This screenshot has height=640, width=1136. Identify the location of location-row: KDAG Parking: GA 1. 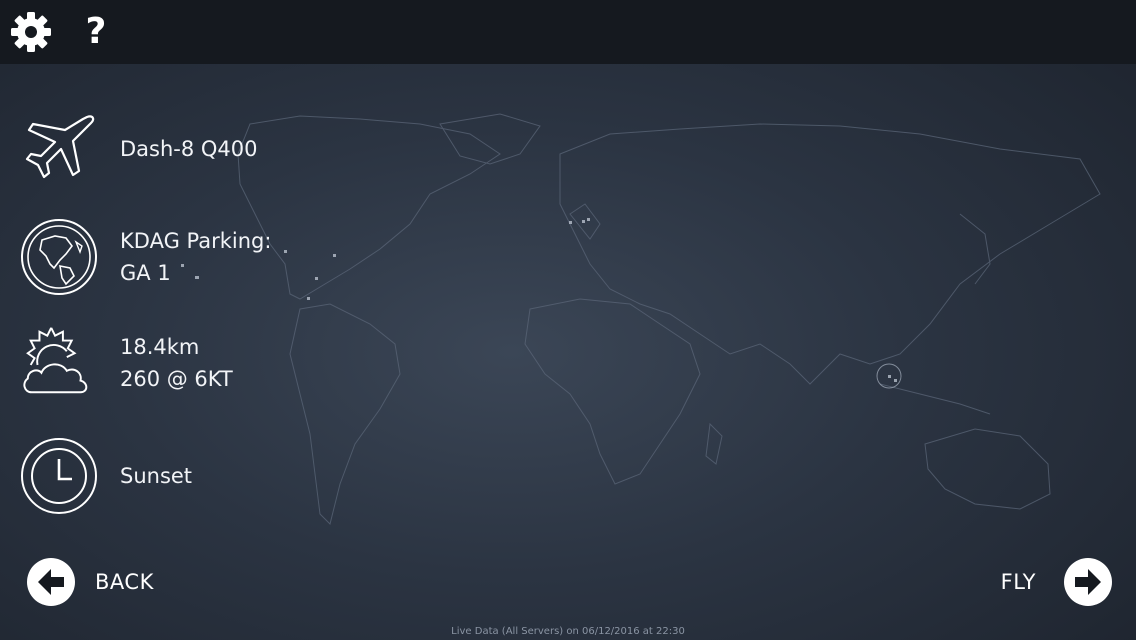
(144, 257).